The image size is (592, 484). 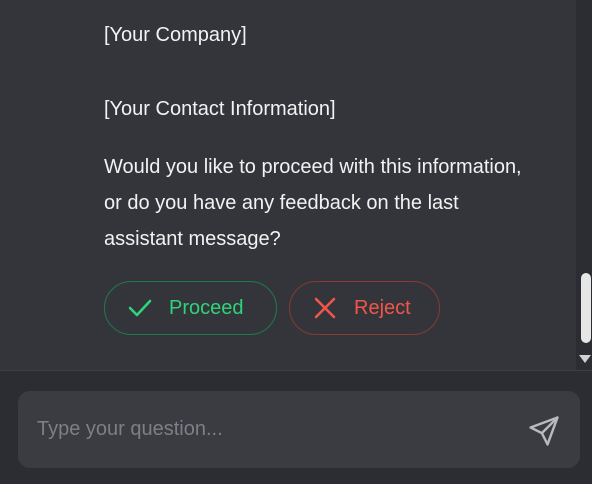 I want to click on contact-placeholder-line: [Your Contact Information], so click(x=220, y=109).